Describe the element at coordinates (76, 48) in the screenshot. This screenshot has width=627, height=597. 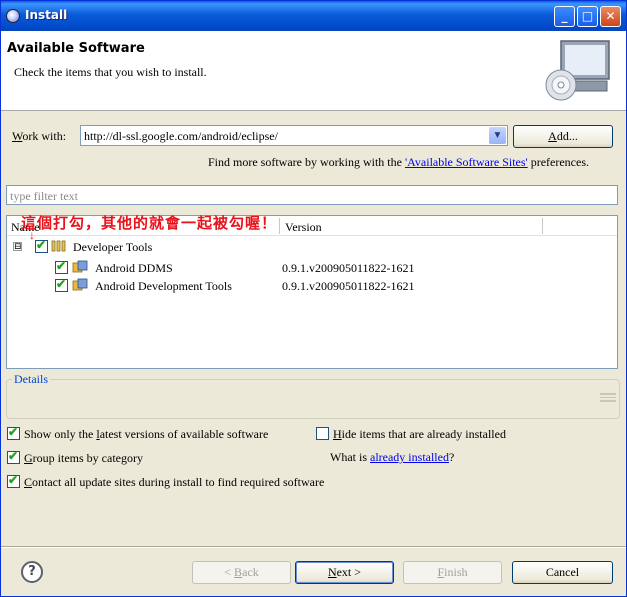
I see `page-title: Available Software` at that location.